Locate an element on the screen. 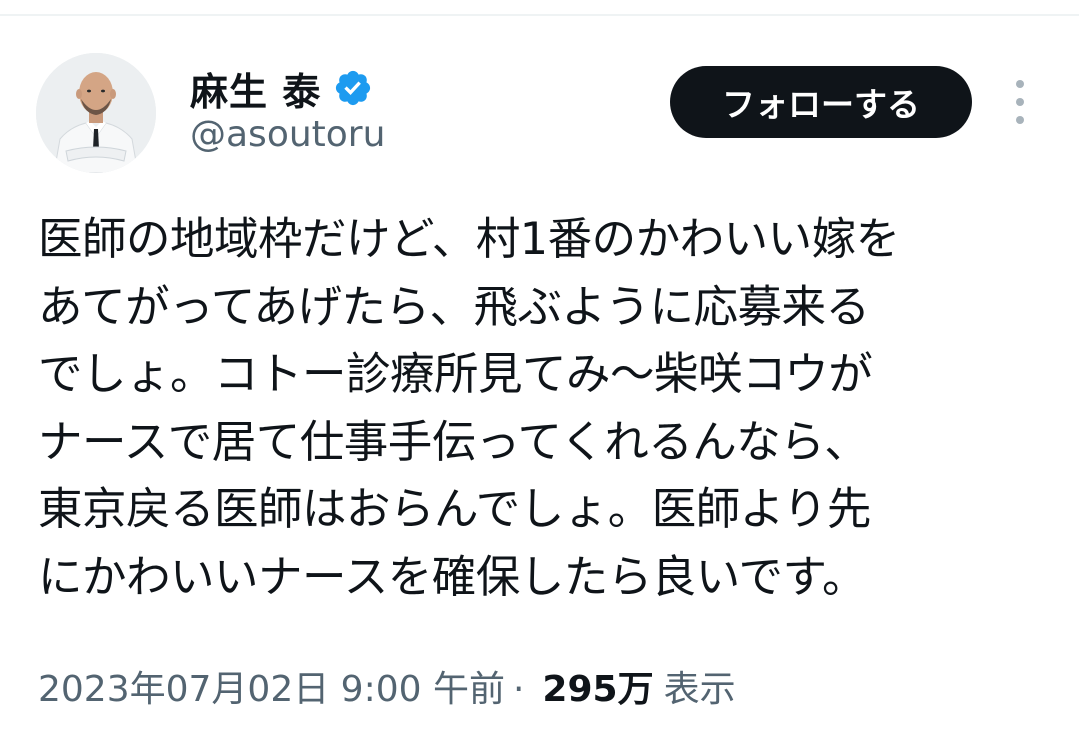  display-name-row: 麻生 泰 is located at coordinates (281, 88).